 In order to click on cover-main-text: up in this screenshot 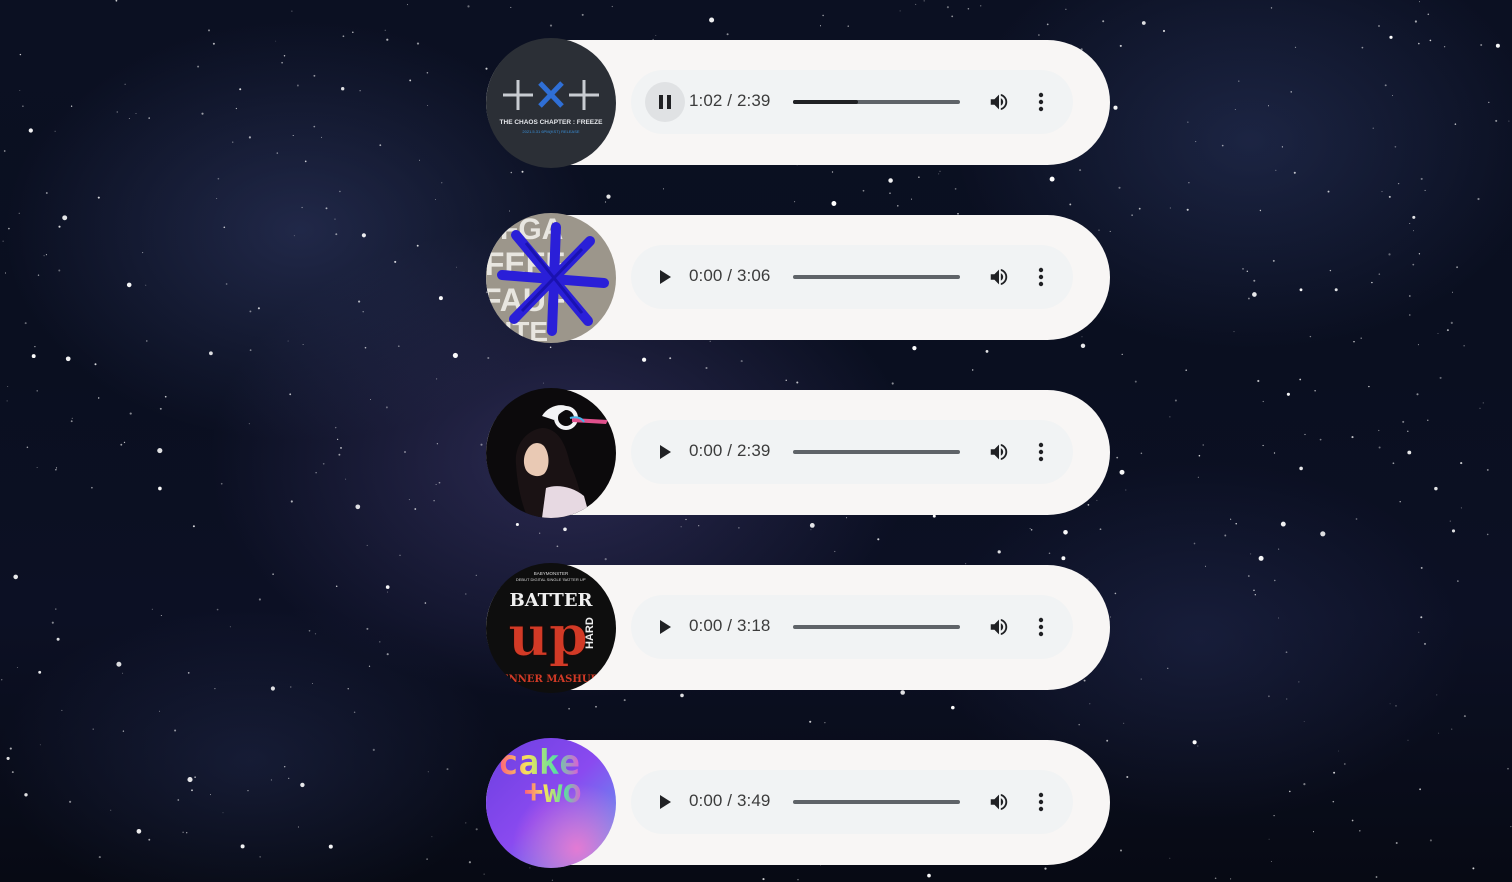, I will do `click(548, 636)`.